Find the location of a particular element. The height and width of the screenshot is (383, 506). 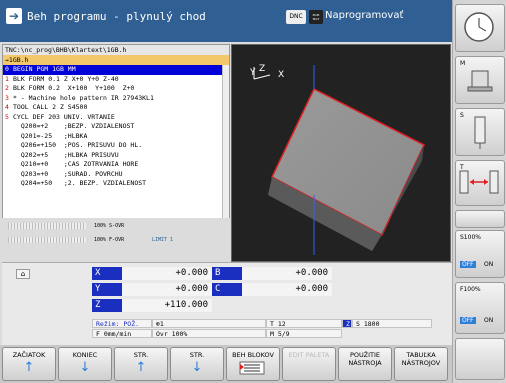

line-number: 2 is located at coordinates (7, 88).